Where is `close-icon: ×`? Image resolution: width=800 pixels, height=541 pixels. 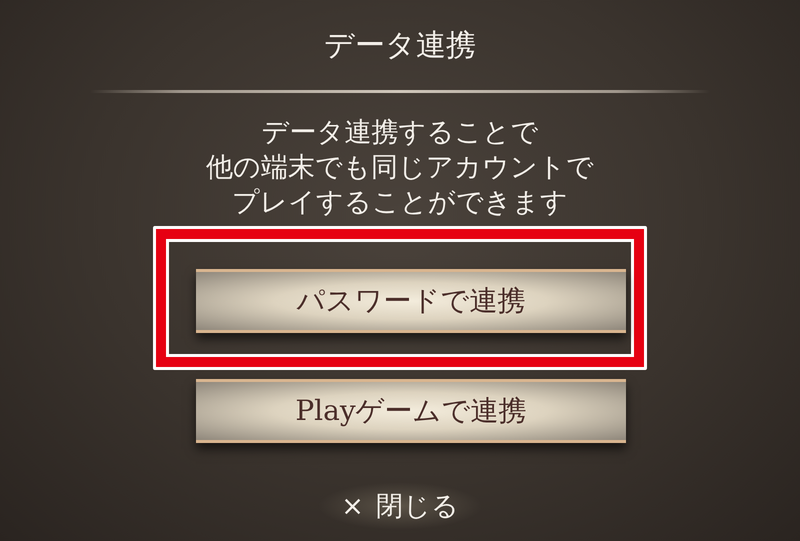 close-icon: × is located at coordinates (352, 506).